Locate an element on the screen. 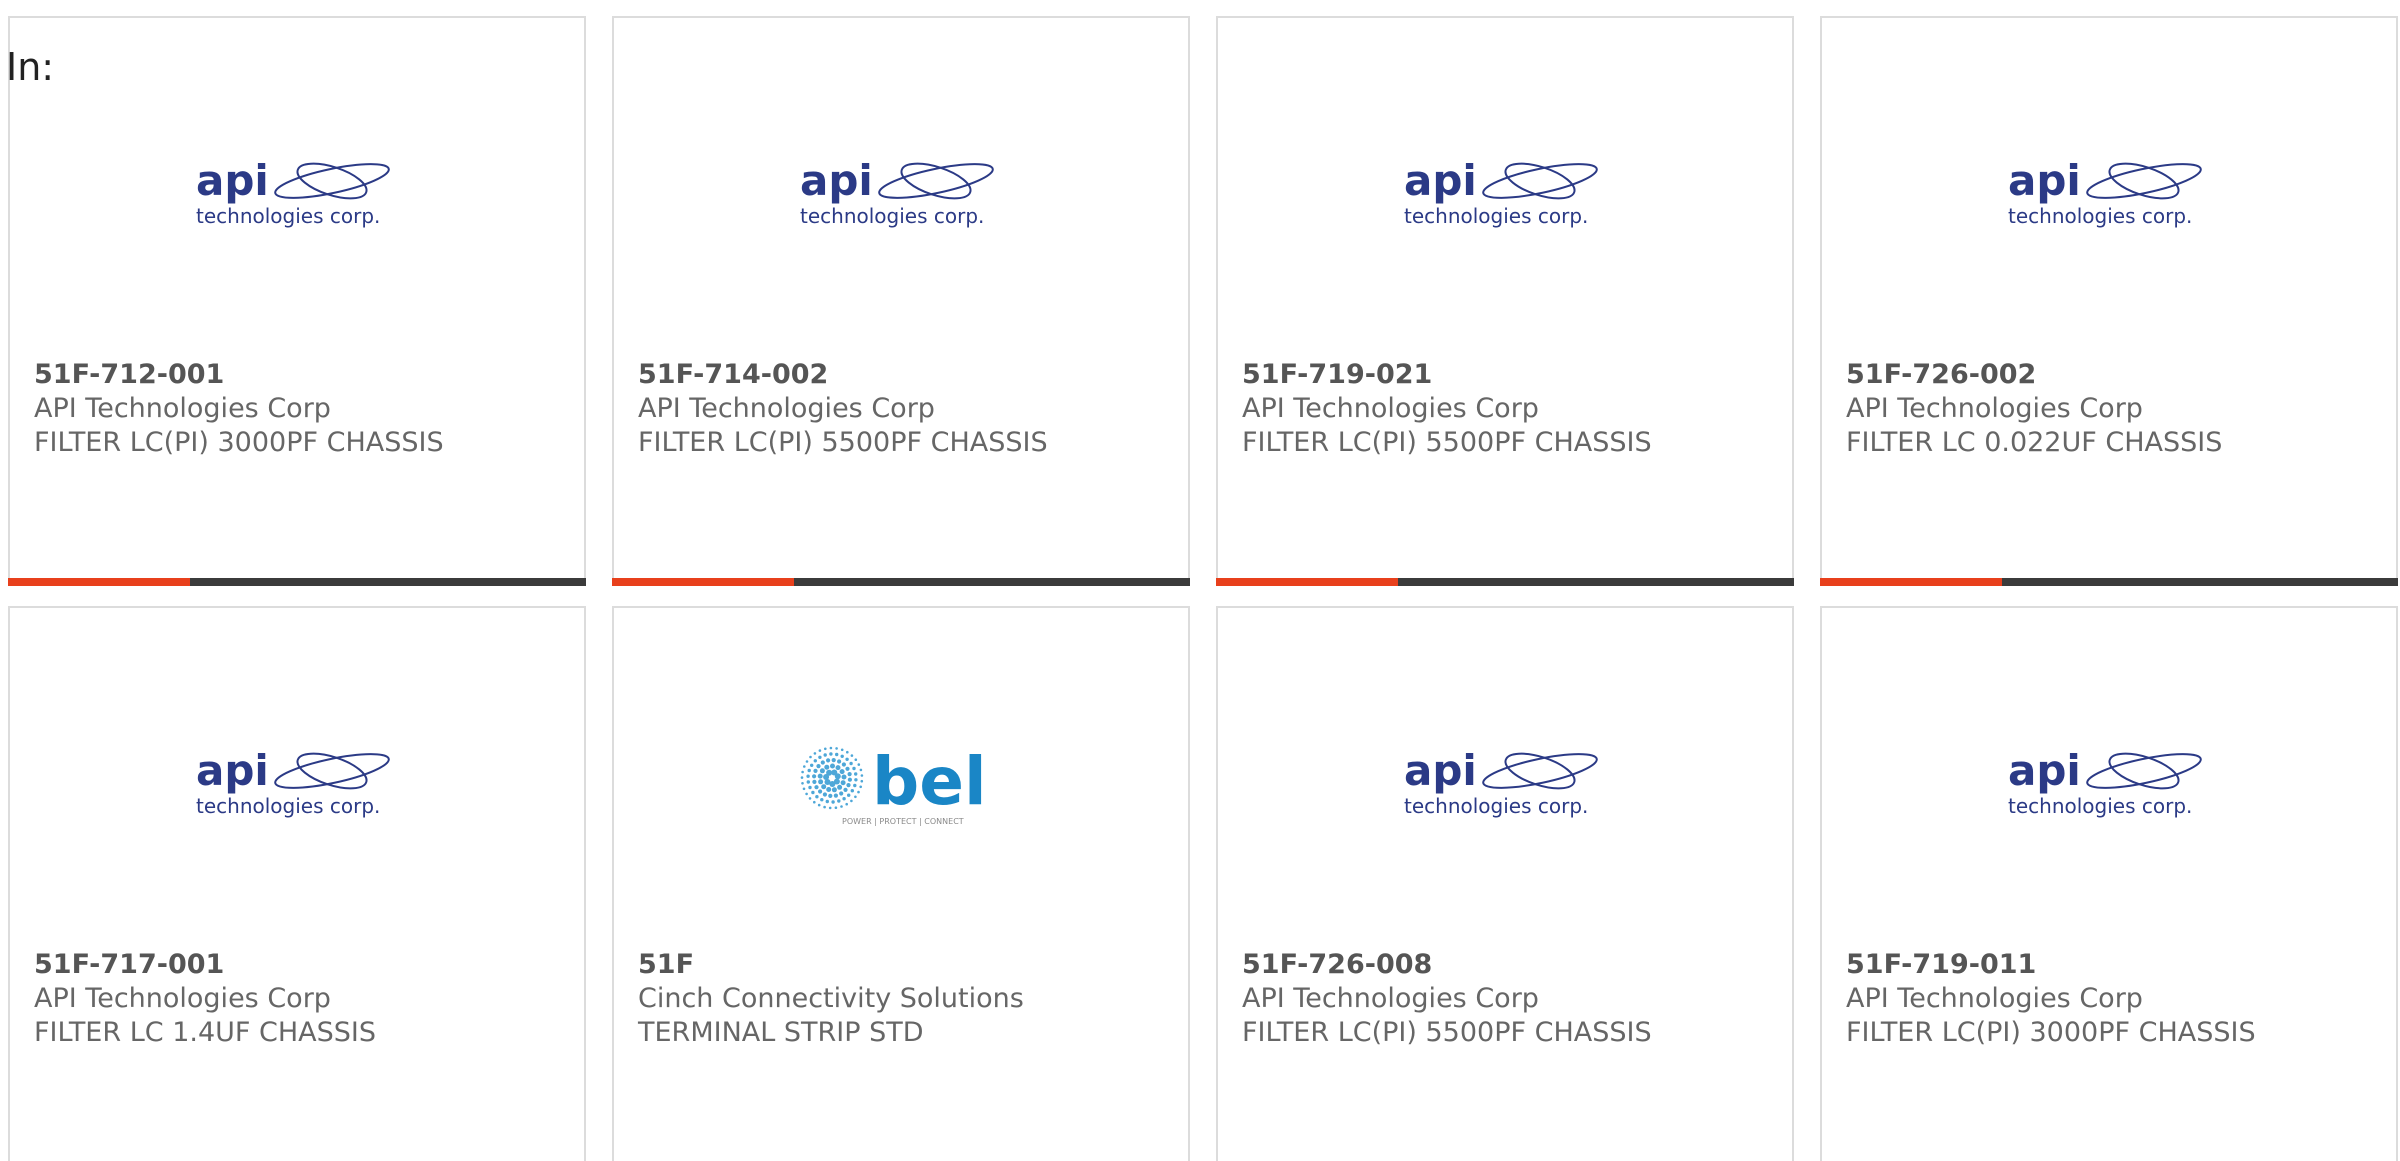 Image resolution: width=2400 pixels, height=1161 pixels. part-number: 51F-714-002 is located at coordinates (905, 375).